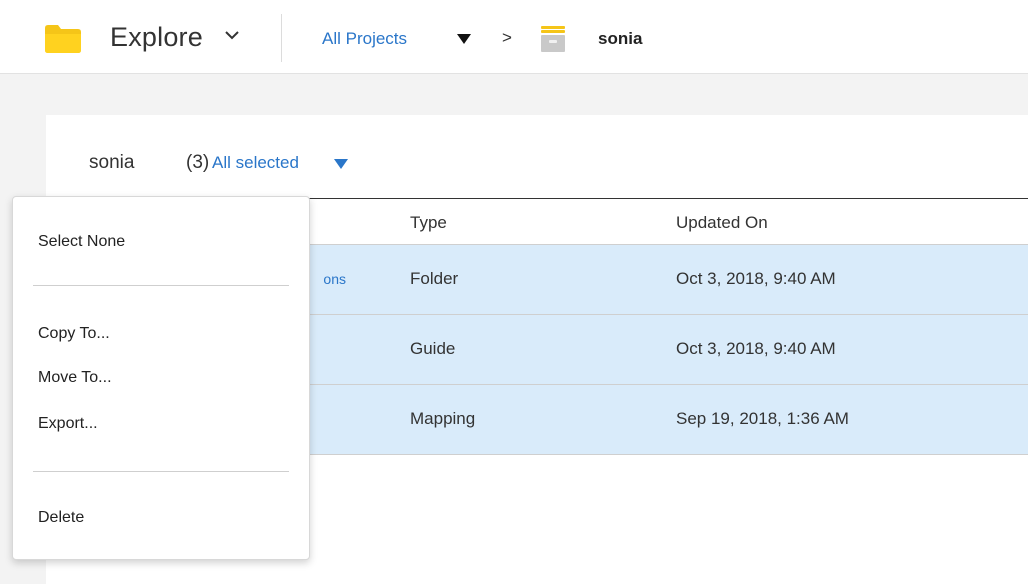 The height and width of the screenshot is (584, 1028). Describe the element at coordinates (443, 418) in the screenshot. I see `row-type: Mapping` at that location.